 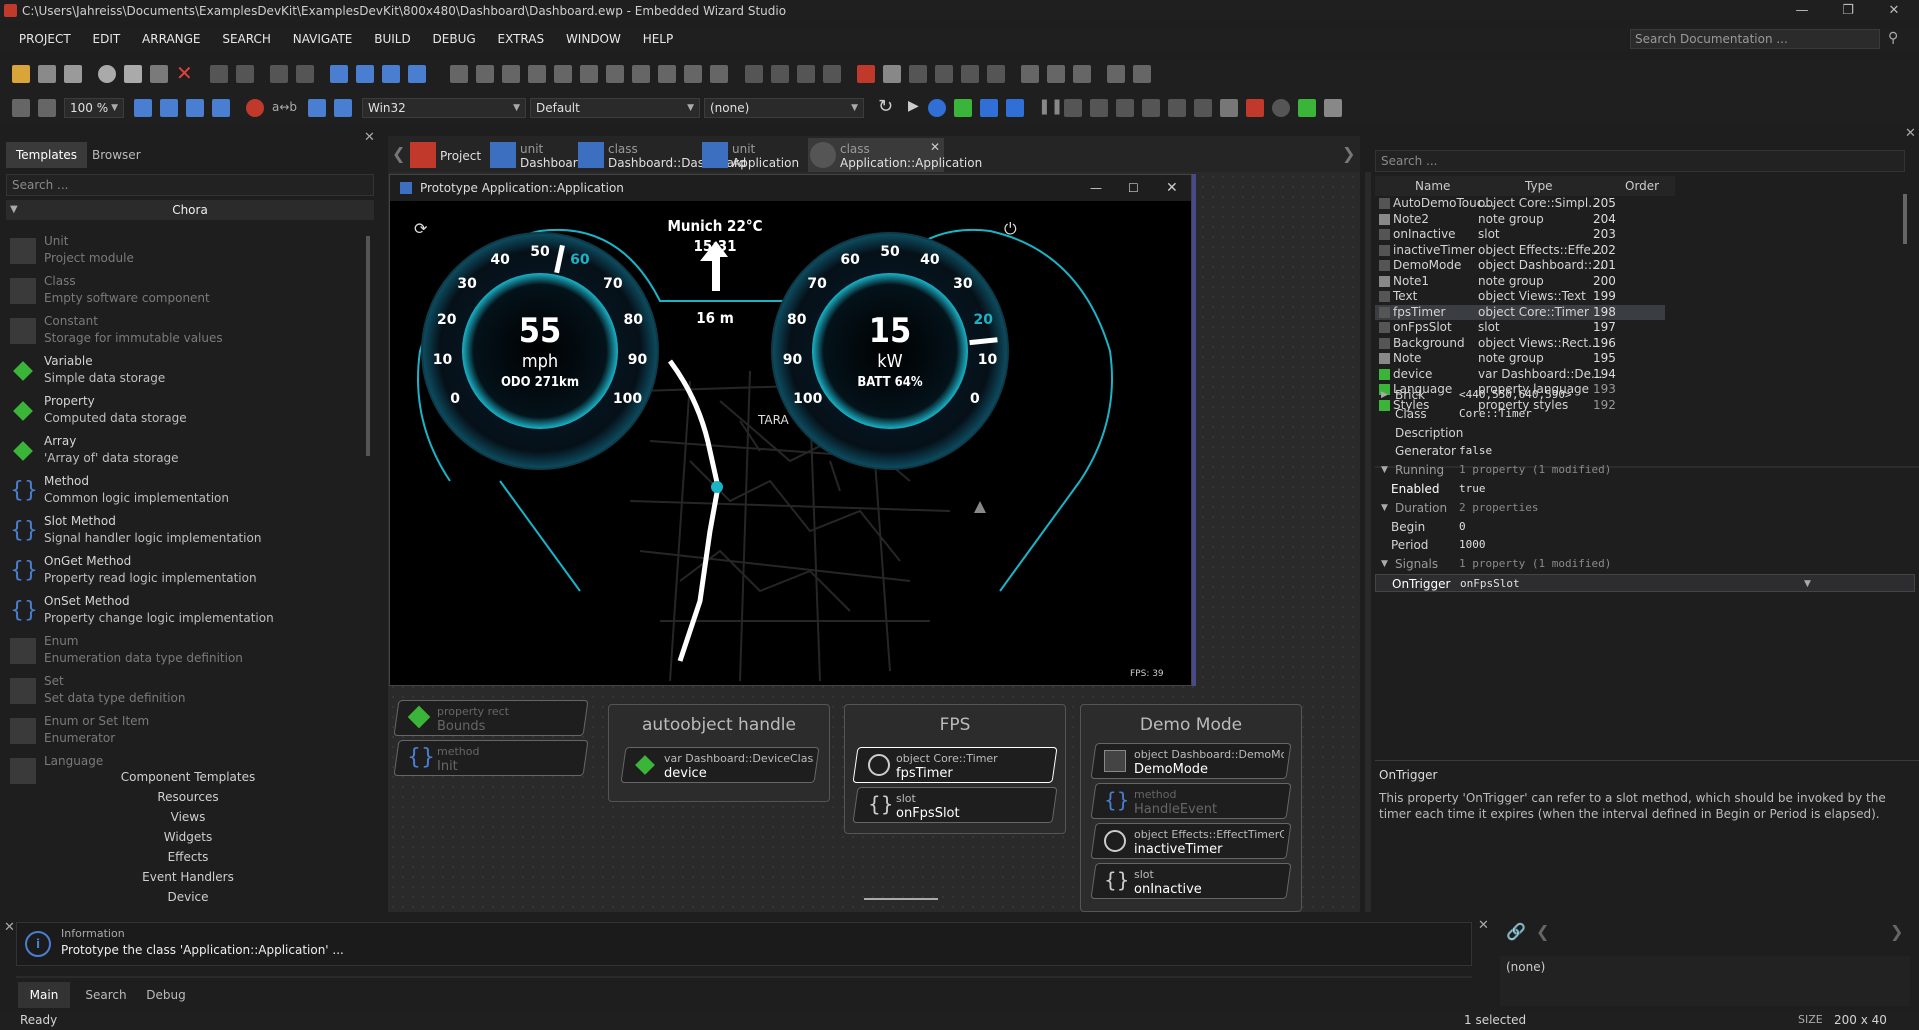 I want to click on member-onfpsslot: {} slot onFpsSlot, so click(x=955, y=805).